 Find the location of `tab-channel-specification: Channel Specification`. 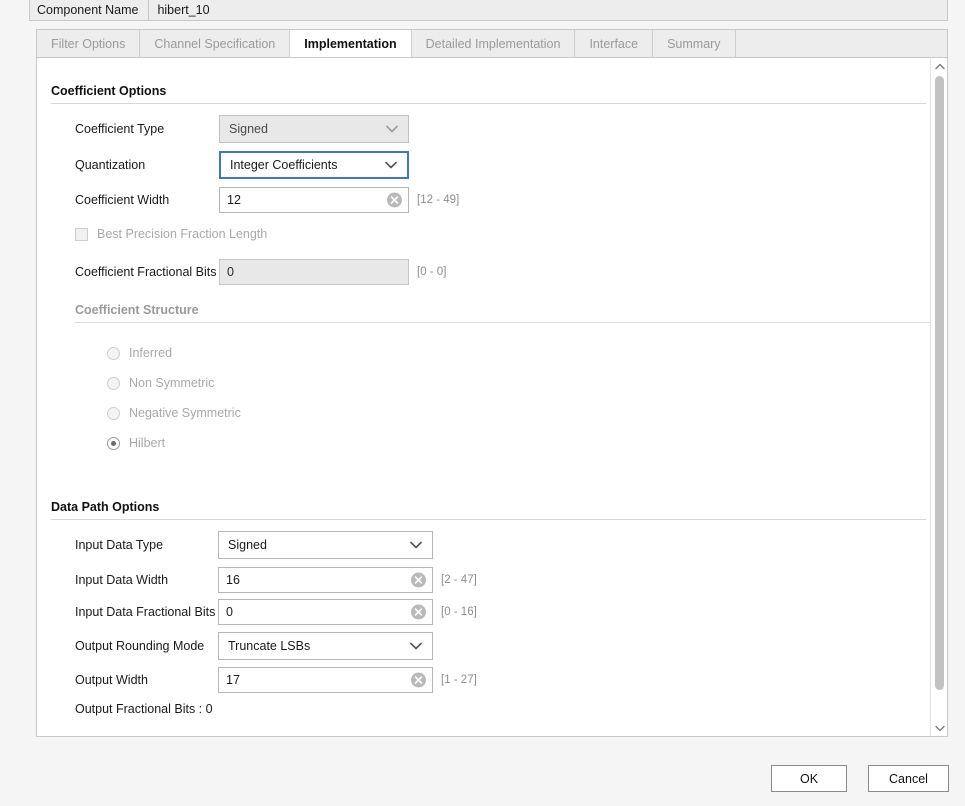

tab-channel-specification: Channel Specification is located at coordinates (215, 44).